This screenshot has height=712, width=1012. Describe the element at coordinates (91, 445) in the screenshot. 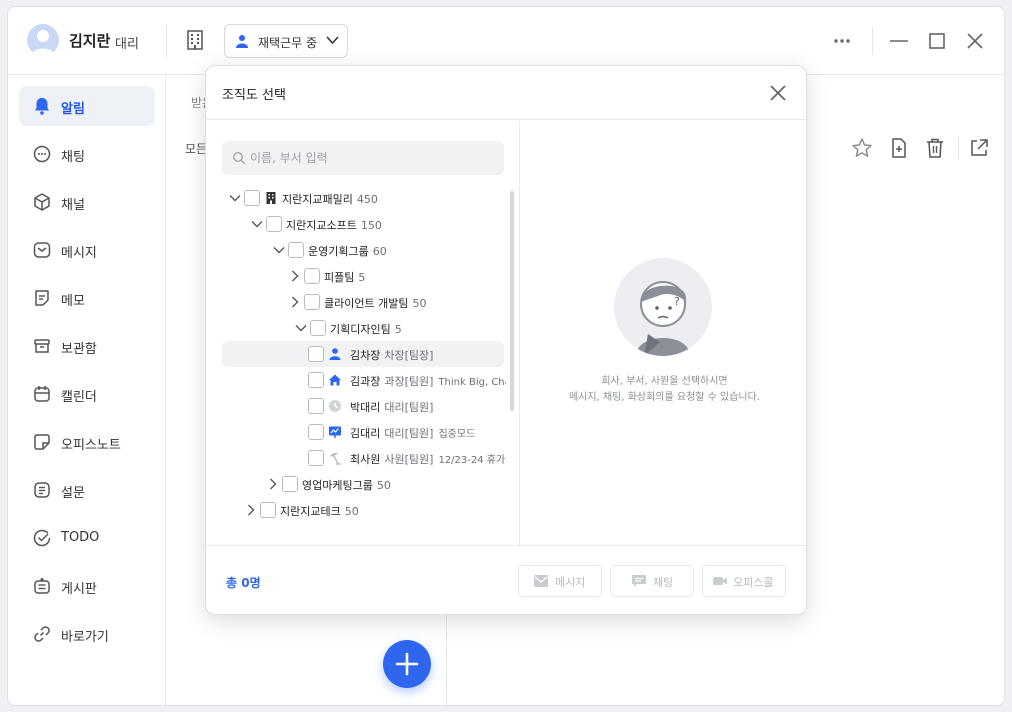

I see `sidebar-item-label: 오피스노트` at that location.